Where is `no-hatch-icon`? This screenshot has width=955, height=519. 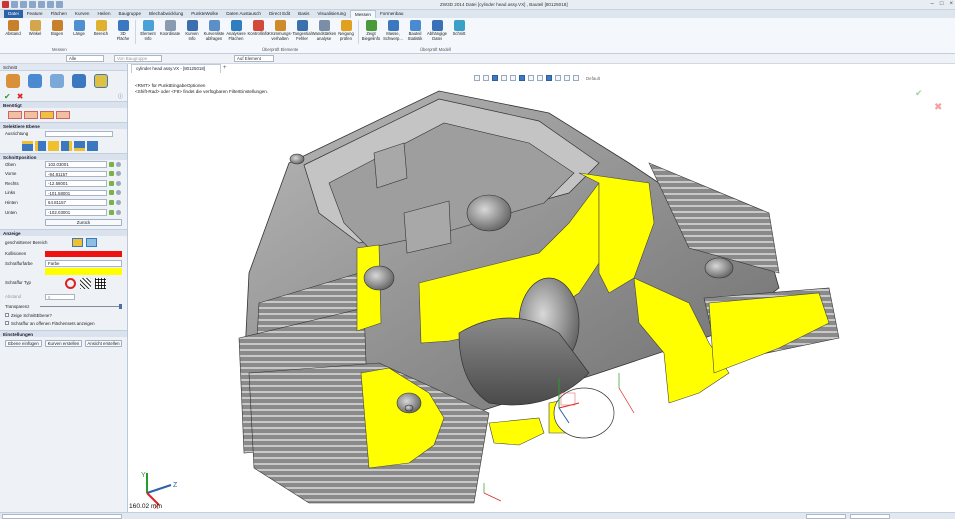
no-hatch-icon is located at coordinates (70, 284).